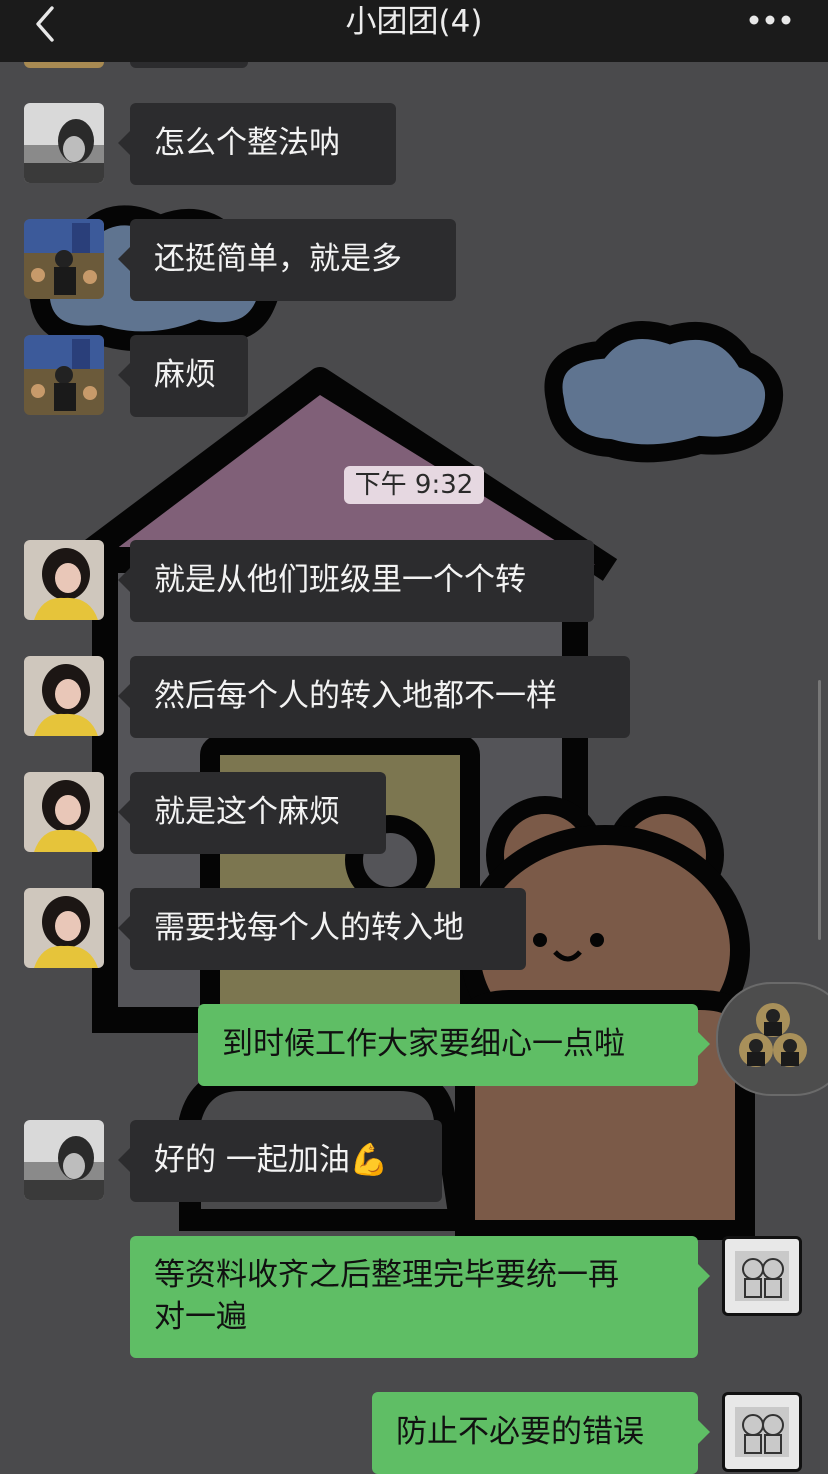  What do you see at coordinates (454, 1045) in the screenshot?
I see `message-bubble: 到时候工作大家要细心一点啦` at bounding box center [454, 1045].